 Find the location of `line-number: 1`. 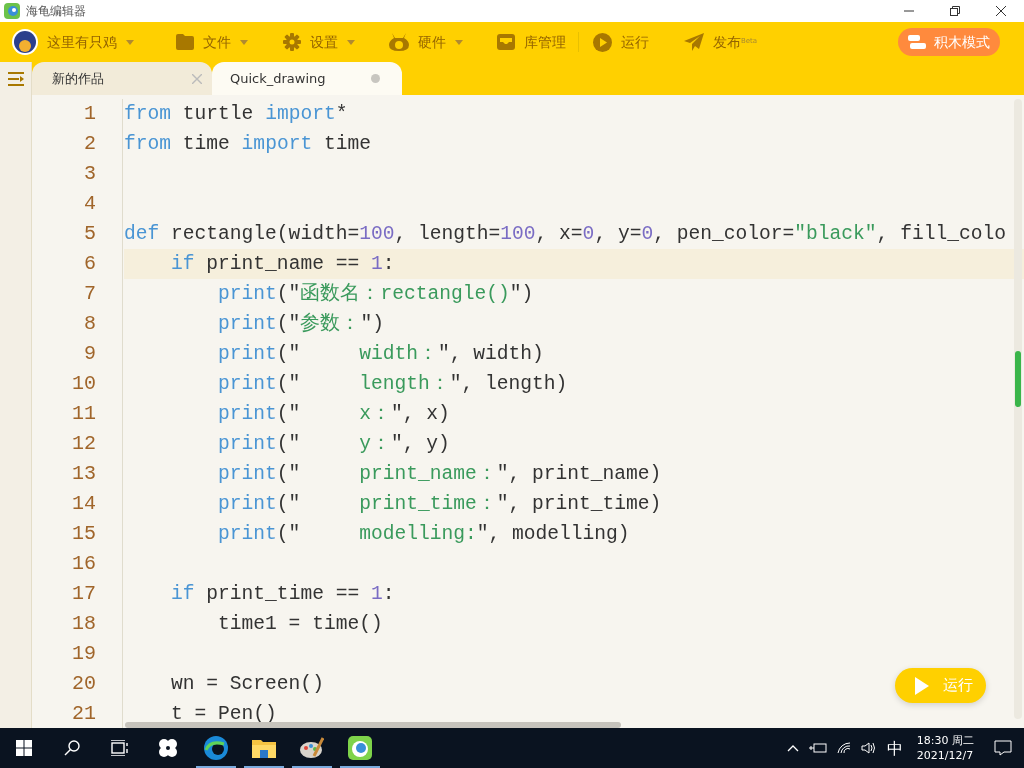

line-number: 1 is located at coordinates (77, 114).